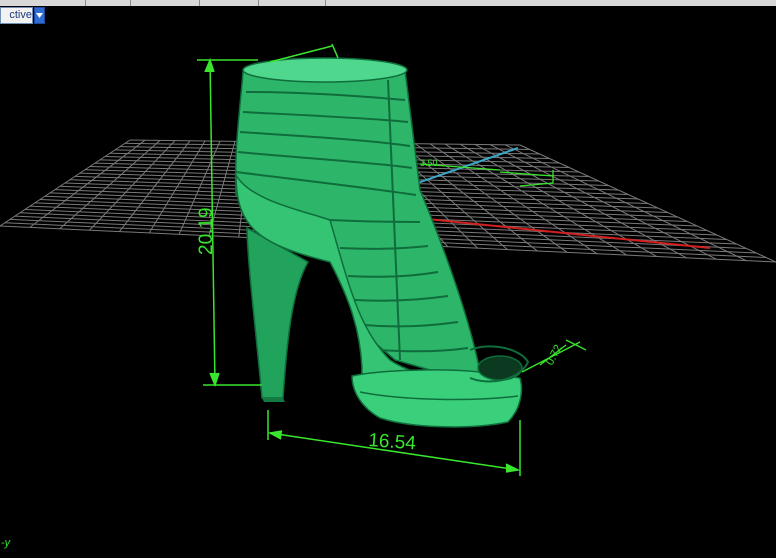 The width and height of the screenshot is (776, 558). What do you see at coordinates (513, 199) in the screenshot?
I see `grid-line` at bounding box center [513, 199].